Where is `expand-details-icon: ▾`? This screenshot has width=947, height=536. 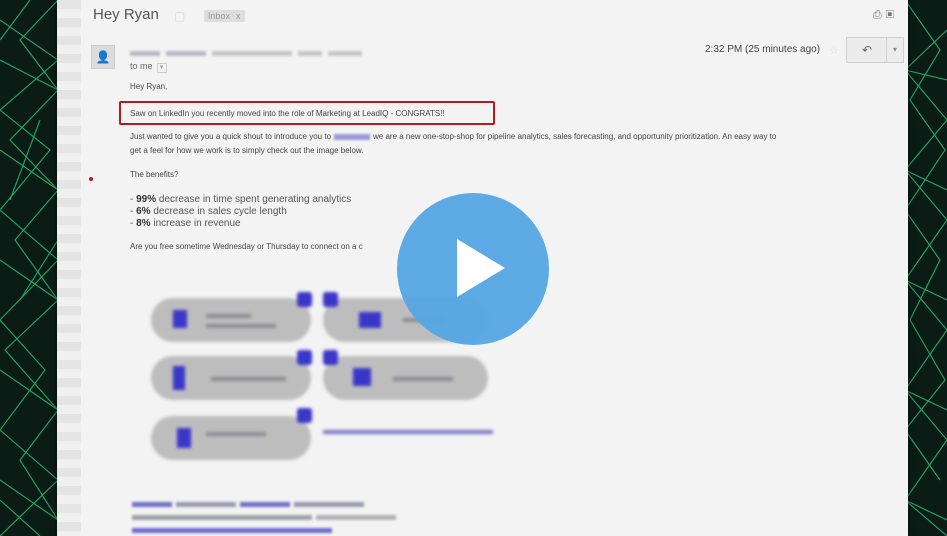
expand-details-icon: ▾ is located at coordinates (161, 68).